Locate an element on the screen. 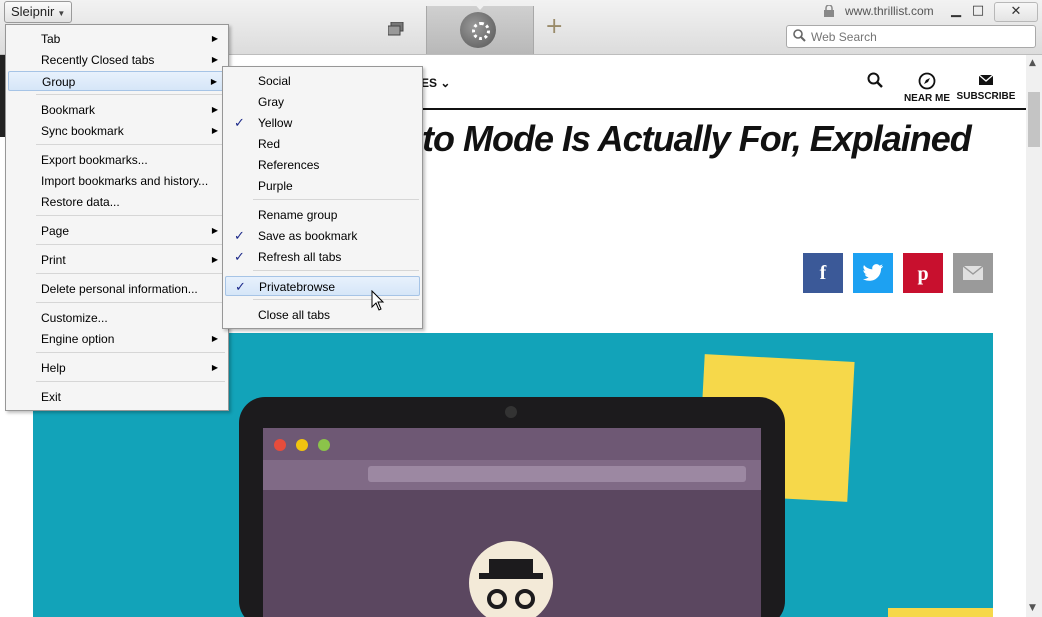 The width and height of the screenshot is (1042, 617). group-item-save-as-bookmark: ✓ Save as bookmark is located at coordinates (322, 236).